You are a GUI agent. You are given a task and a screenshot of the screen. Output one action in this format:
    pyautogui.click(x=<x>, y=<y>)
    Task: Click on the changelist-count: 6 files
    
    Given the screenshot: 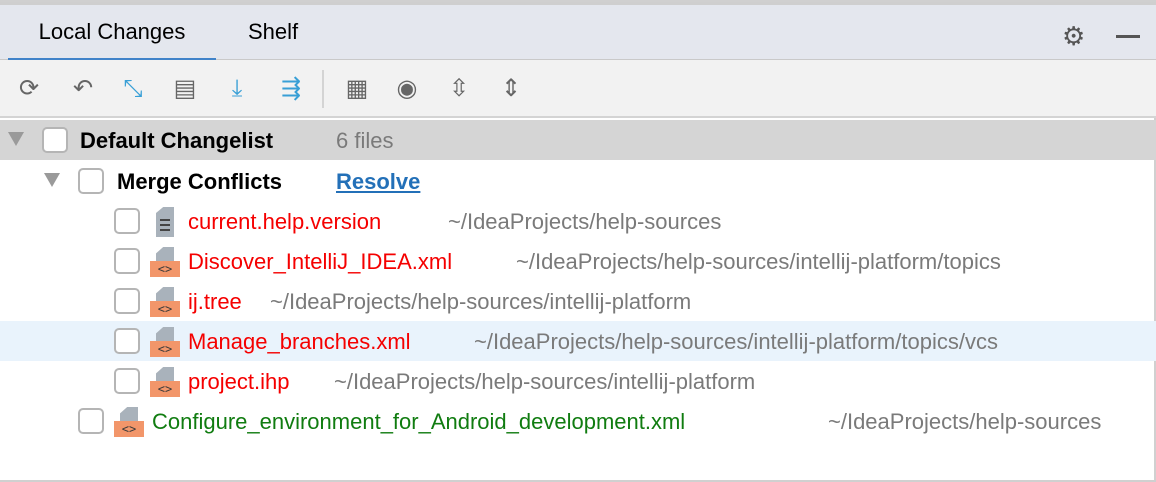 What is the action you would take?
    pyautogui.click(x=365, y=140)
    